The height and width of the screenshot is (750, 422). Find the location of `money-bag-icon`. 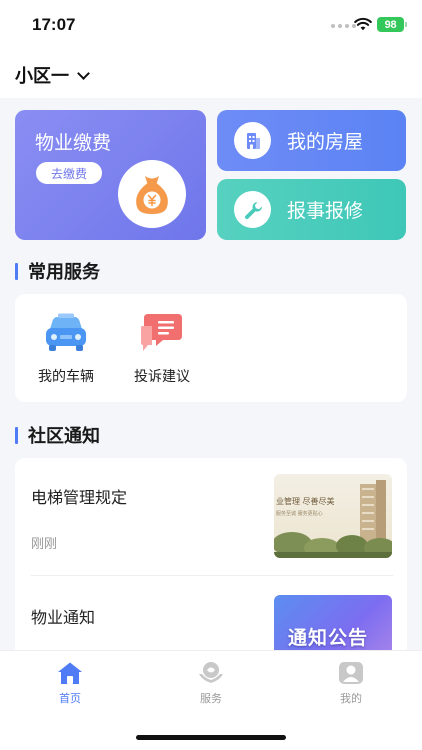

money-bag-icon is located at coordinates (152, 195).